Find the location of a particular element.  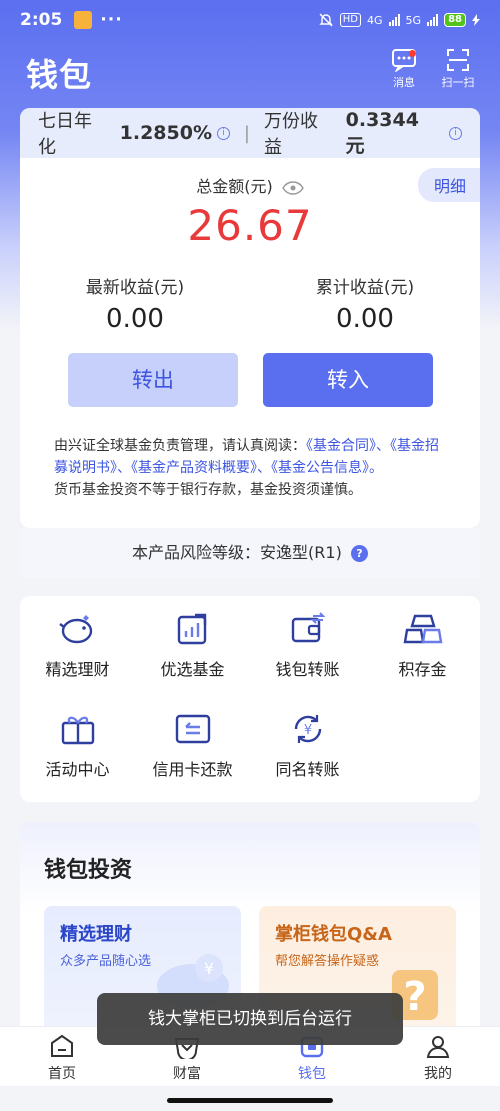

risk-level-bar: 本产品风险等级：安逸型(R1) ? is located at coordinates (250, 553).